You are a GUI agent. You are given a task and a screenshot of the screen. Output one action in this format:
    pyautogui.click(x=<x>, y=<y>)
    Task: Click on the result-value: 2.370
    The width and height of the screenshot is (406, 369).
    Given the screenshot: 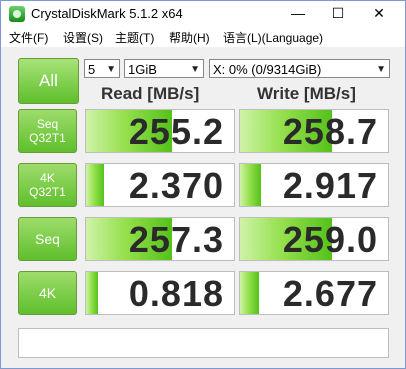 What is the action you would take?
    pyautogui.click(x=176, y=185)
    